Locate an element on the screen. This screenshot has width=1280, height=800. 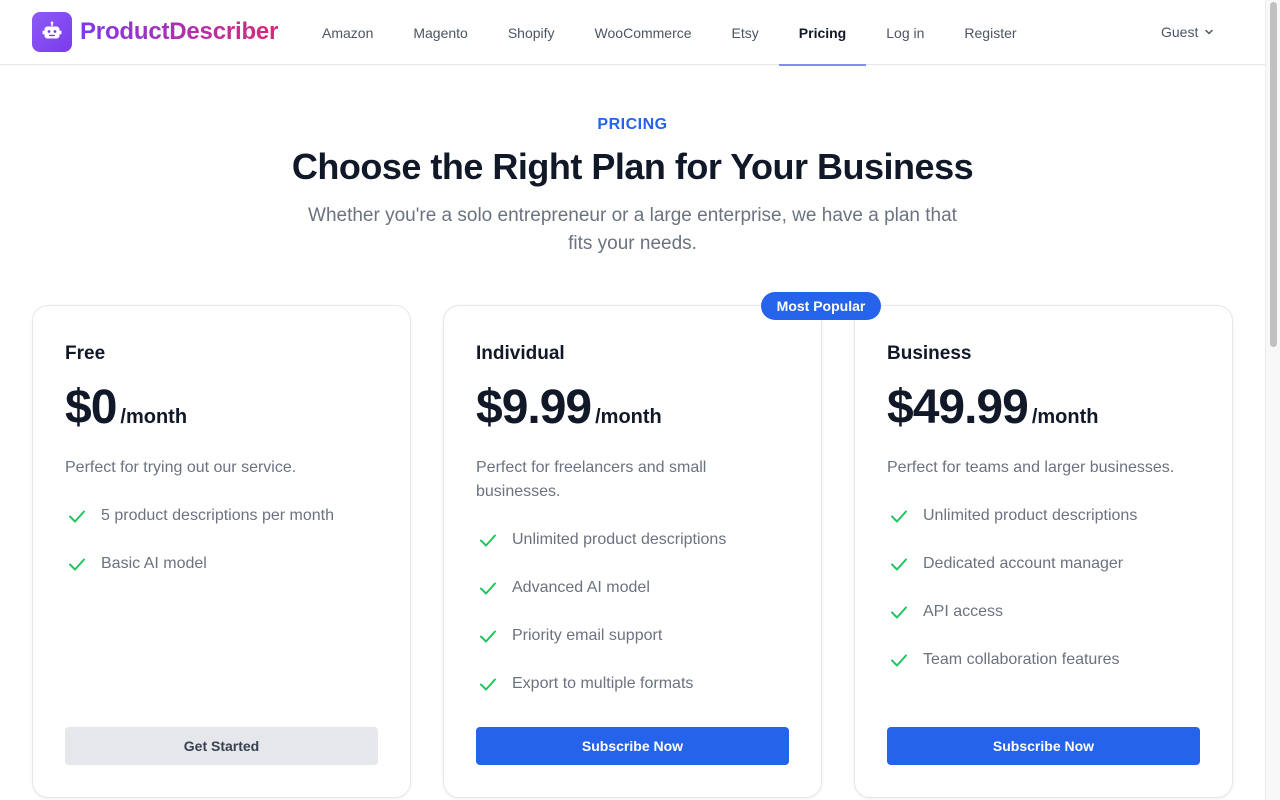
feature-item: Priority email support is located at coordinates (601, 636).